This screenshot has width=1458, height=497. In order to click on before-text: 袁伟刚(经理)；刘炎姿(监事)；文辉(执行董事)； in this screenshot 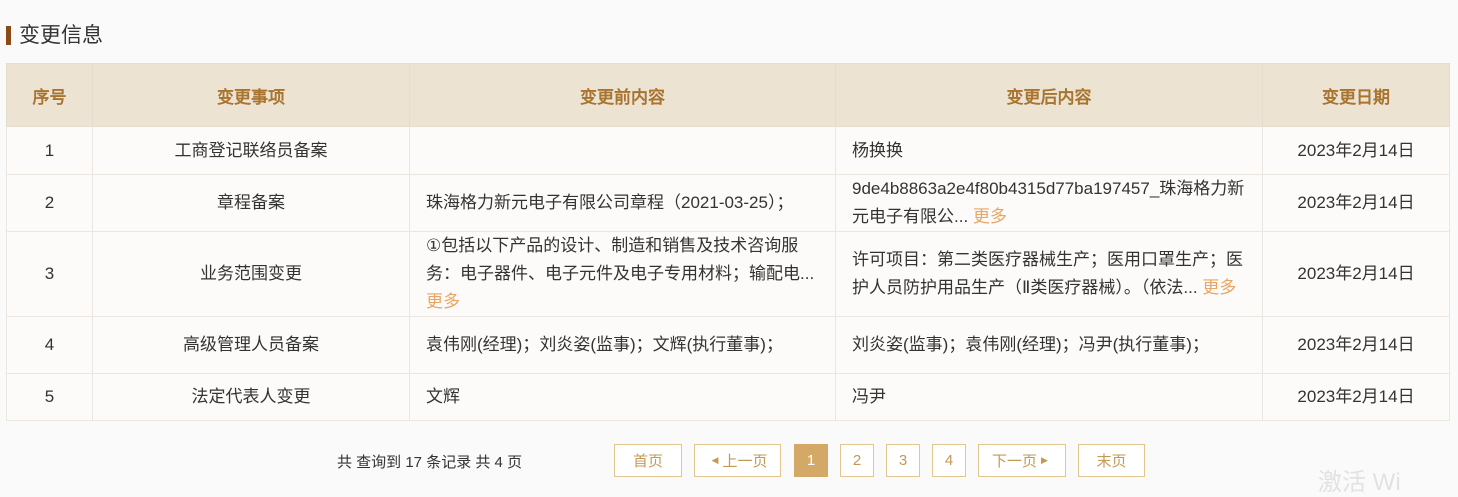, I will do `click(604, 344)`.